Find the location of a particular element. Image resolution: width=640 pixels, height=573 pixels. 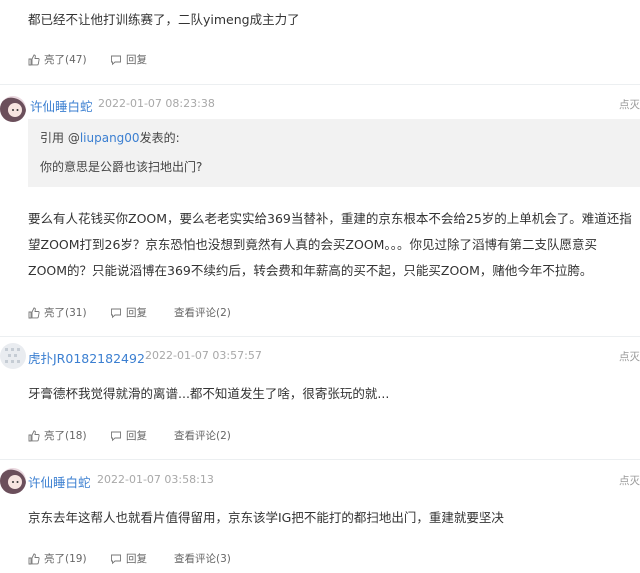

quoted-username-link: liupang00 is located at coordinates (110, 138).